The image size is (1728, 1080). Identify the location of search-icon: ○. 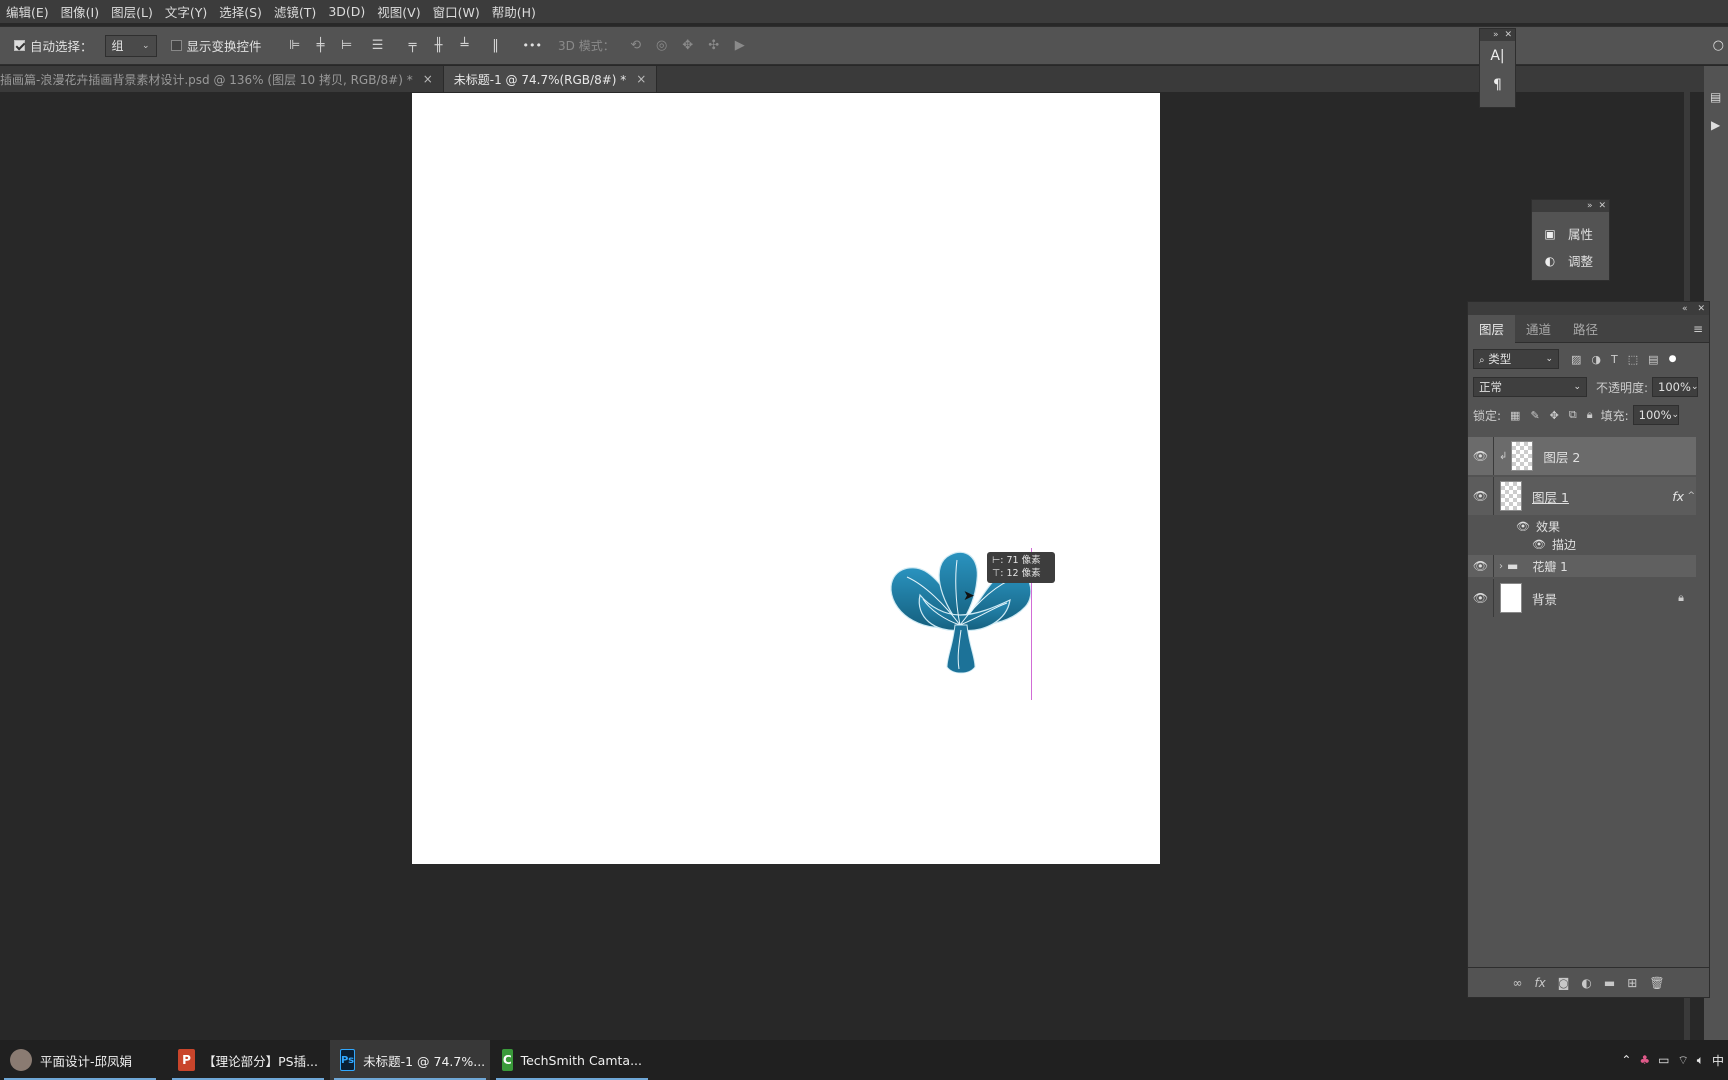
(1718, 45).